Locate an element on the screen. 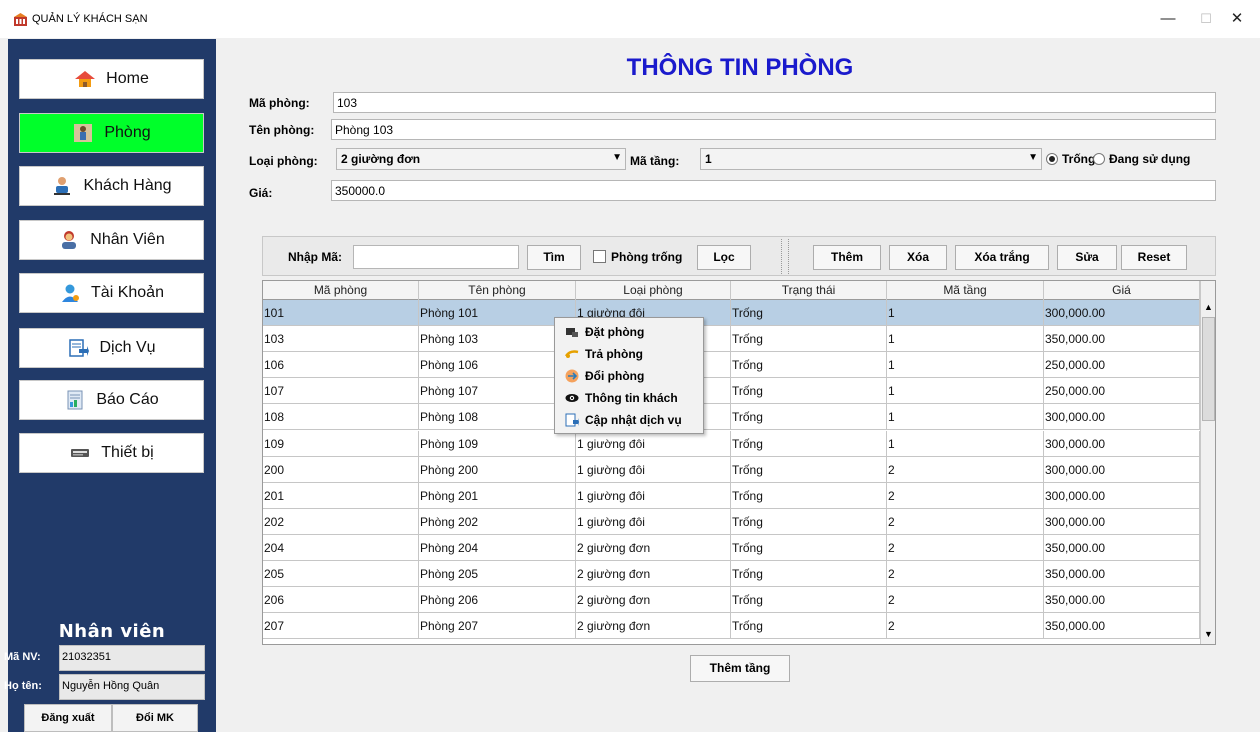 This screenshot has height=732, width=1260. menu-item-change-room: Đổi phòng is located at coordinates (629, 376).